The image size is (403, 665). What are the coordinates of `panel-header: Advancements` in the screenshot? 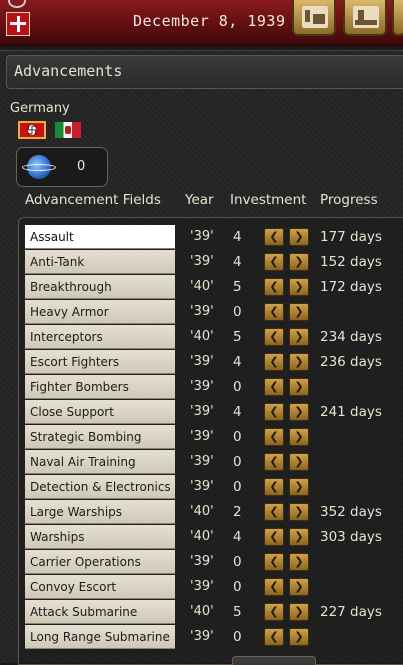 It's located at (204, 72).